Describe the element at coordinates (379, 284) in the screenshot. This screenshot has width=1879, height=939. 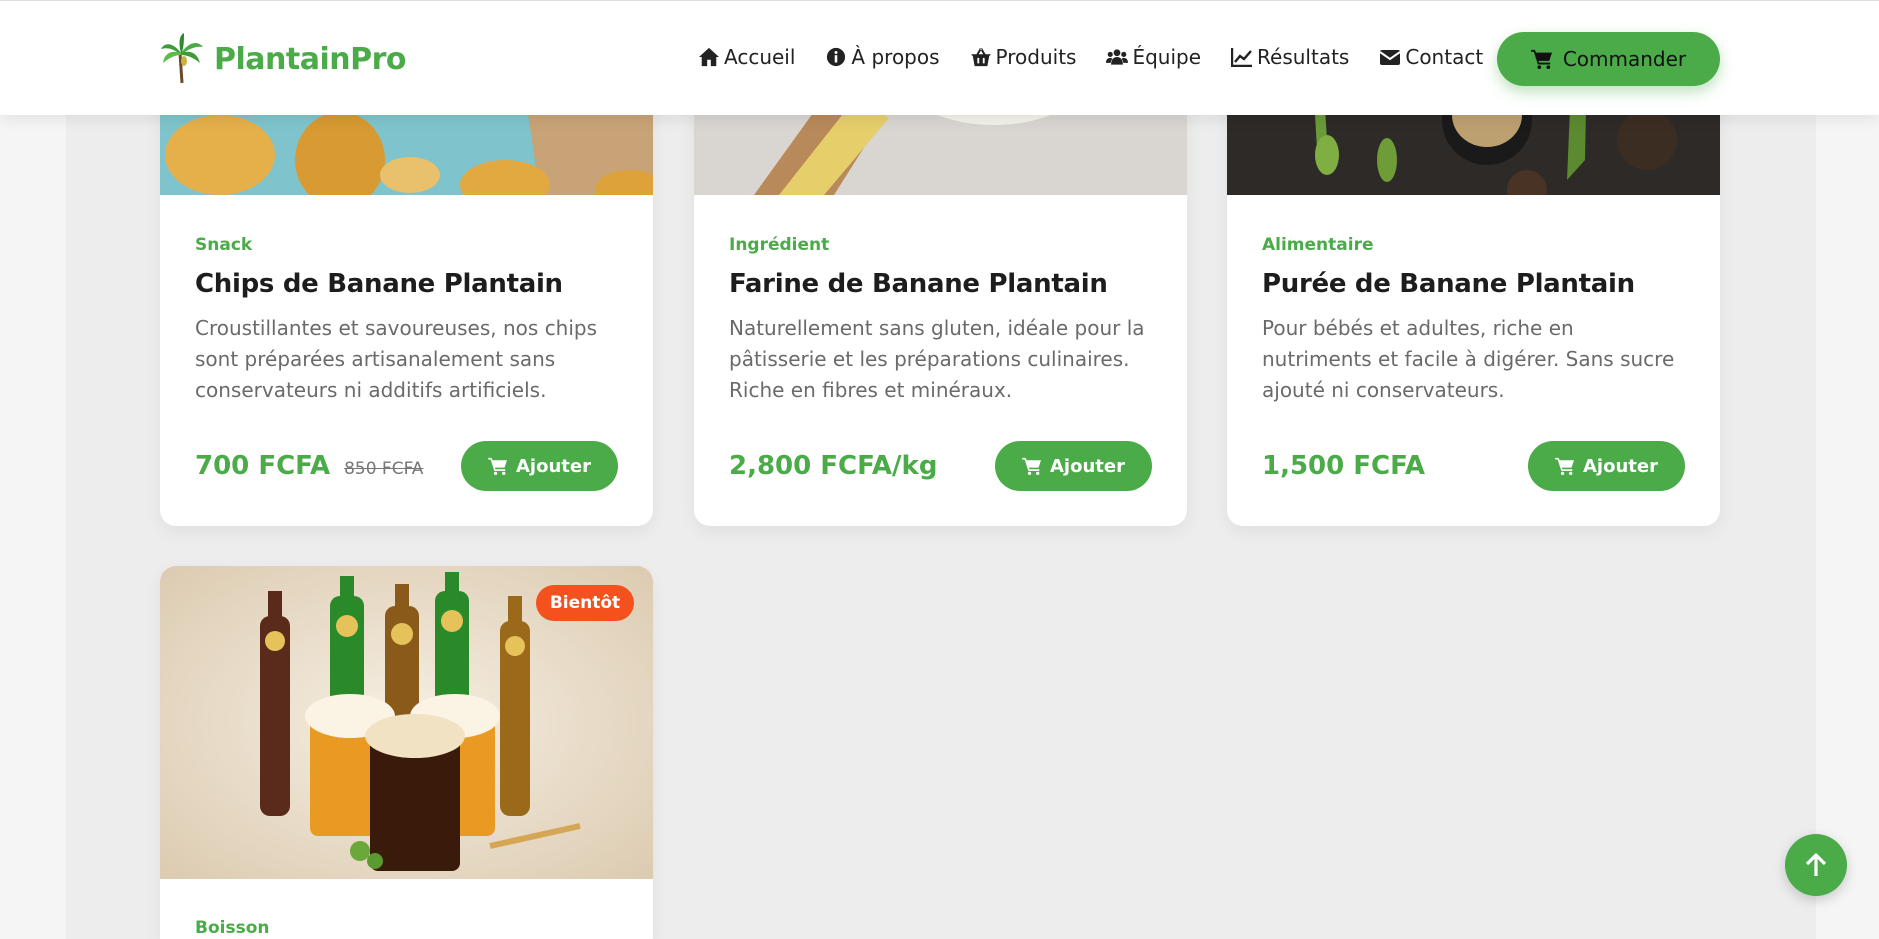
I see `product-title: Chips de Banane Plantain` at that location.